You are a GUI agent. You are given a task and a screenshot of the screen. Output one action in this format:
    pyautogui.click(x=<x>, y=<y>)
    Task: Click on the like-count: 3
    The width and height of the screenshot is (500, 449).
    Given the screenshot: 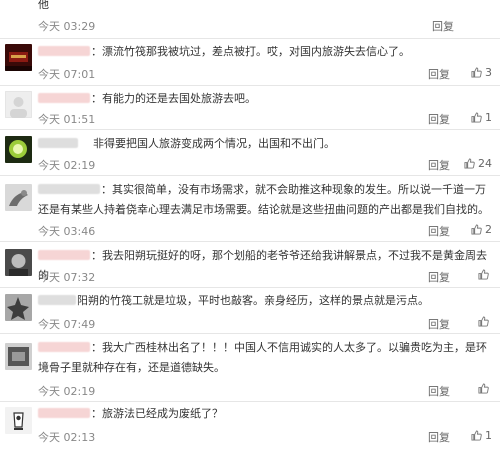 What is the action you would take?
    pyautogui.click(x=488, y=72)
    